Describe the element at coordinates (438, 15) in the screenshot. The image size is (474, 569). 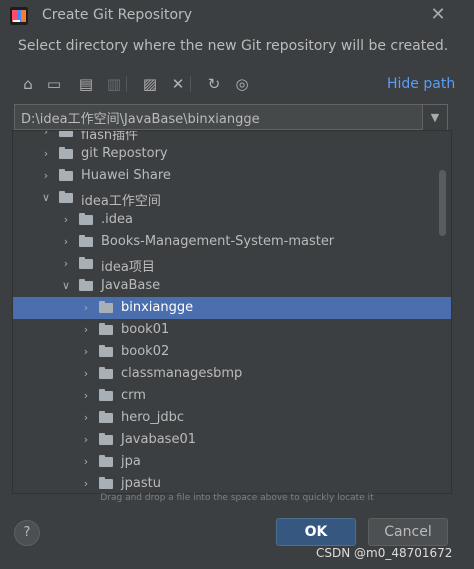
I see `close-icon: ✕` at that location.